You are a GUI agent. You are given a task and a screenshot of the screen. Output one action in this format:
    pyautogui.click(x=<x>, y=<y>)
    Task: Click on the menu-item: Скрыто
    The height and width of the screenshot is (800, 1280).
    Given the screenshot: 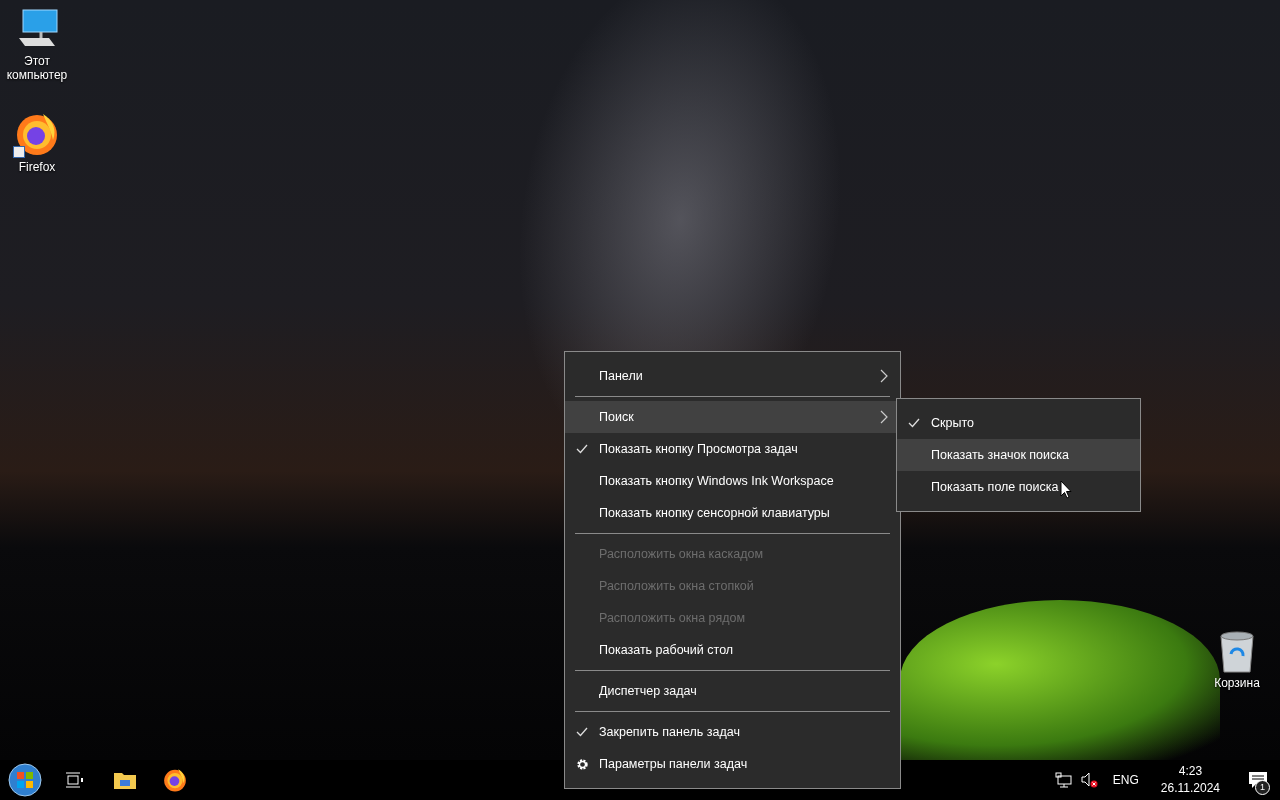 What is the action you would take?
    pyautogui.click(x=1018, y=423)
    